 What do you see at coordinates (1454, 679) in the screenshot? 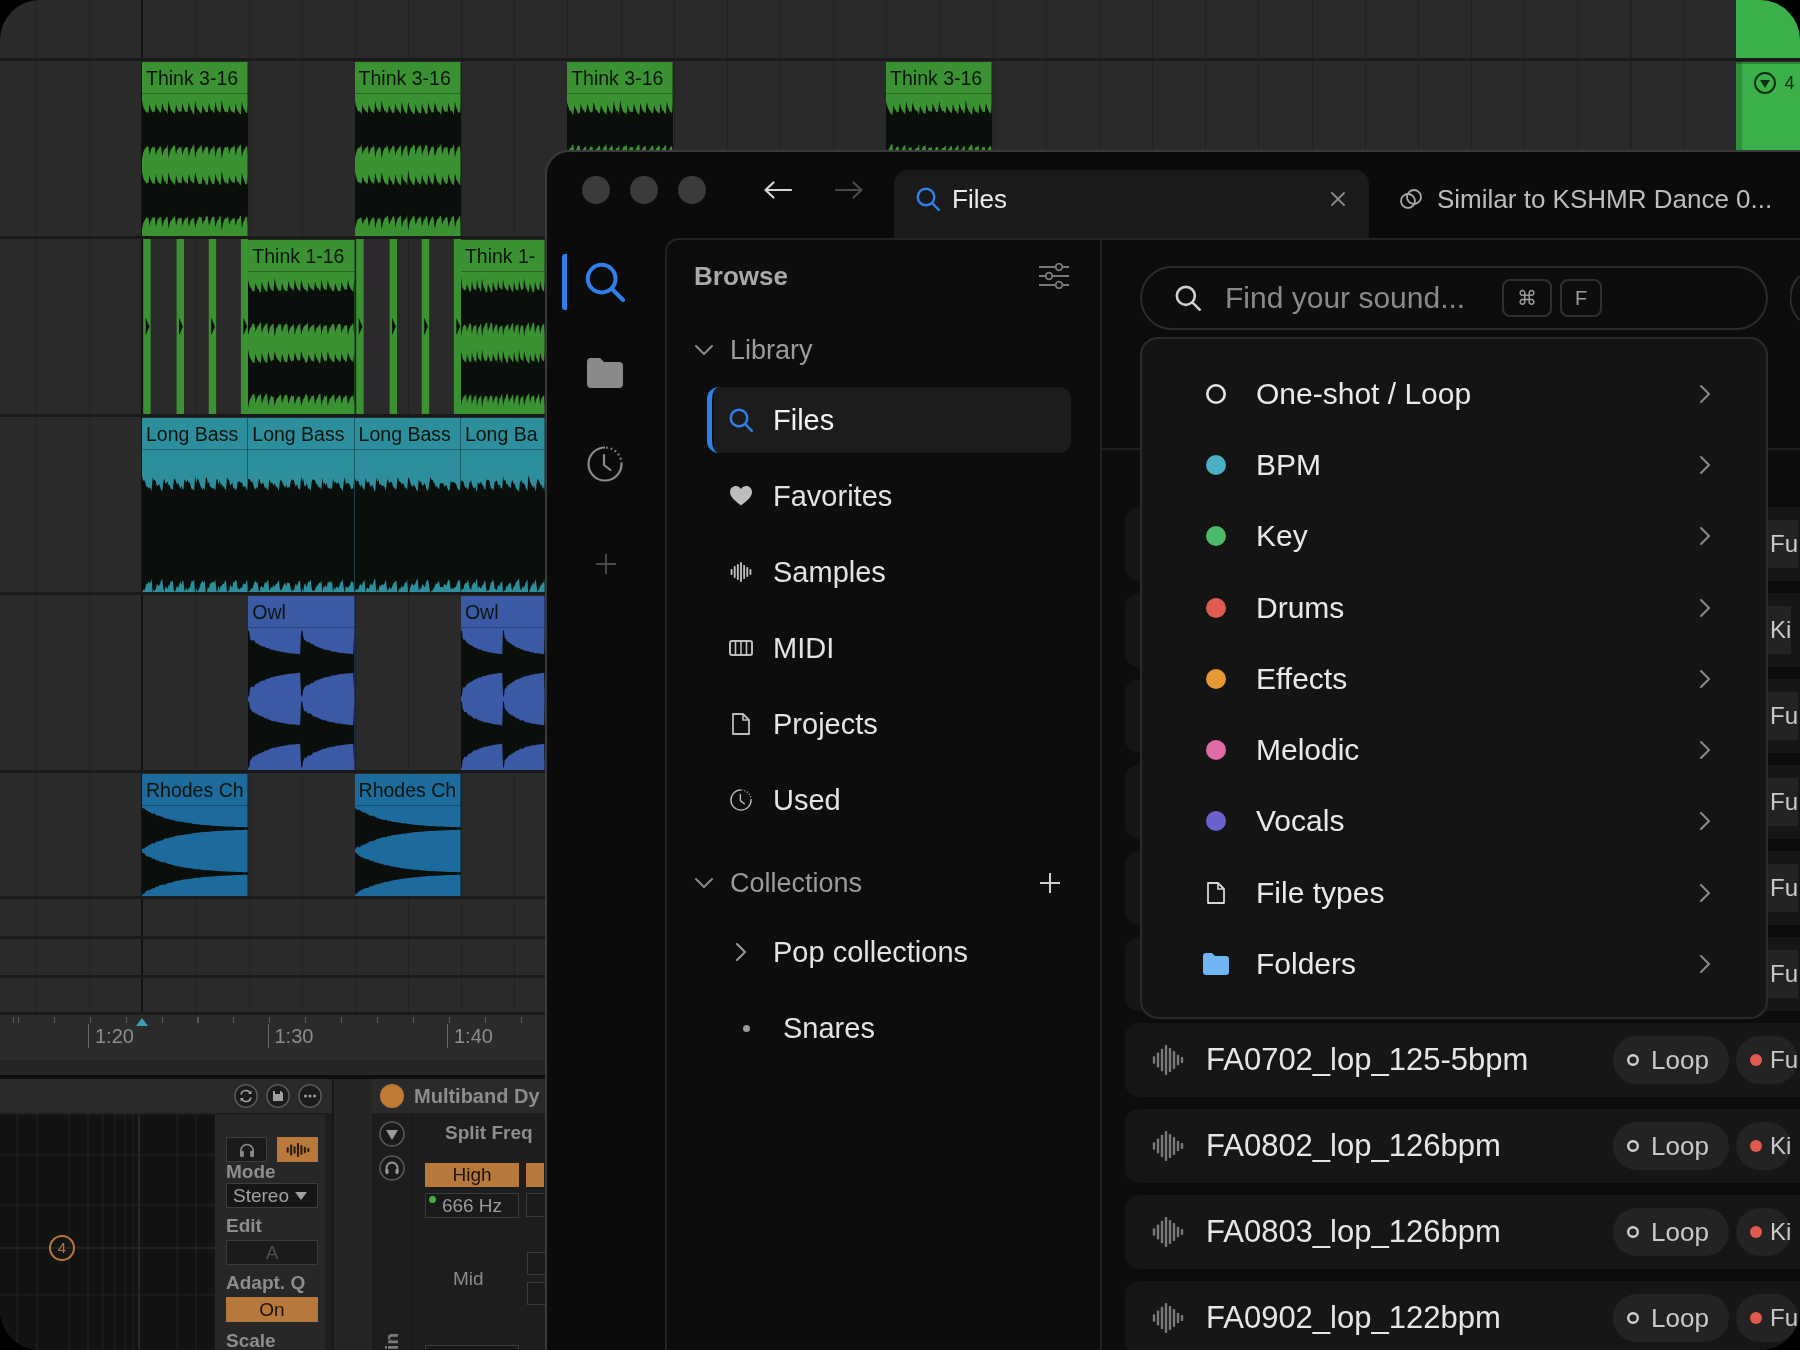
I see `menu-item: Effects` at bounding box center [1454, 679].